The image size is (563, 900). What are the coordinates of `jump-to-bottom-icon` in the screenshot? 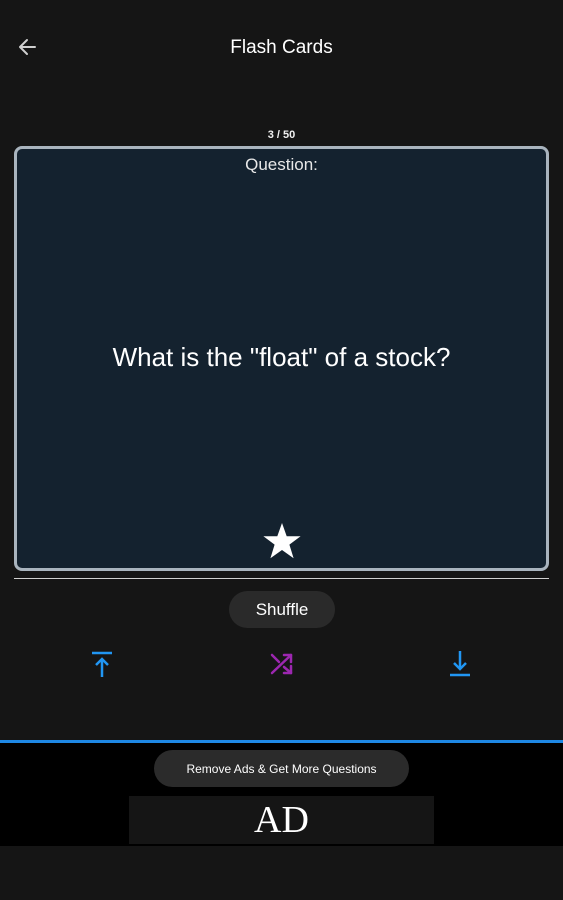 It's located at (460, 666).